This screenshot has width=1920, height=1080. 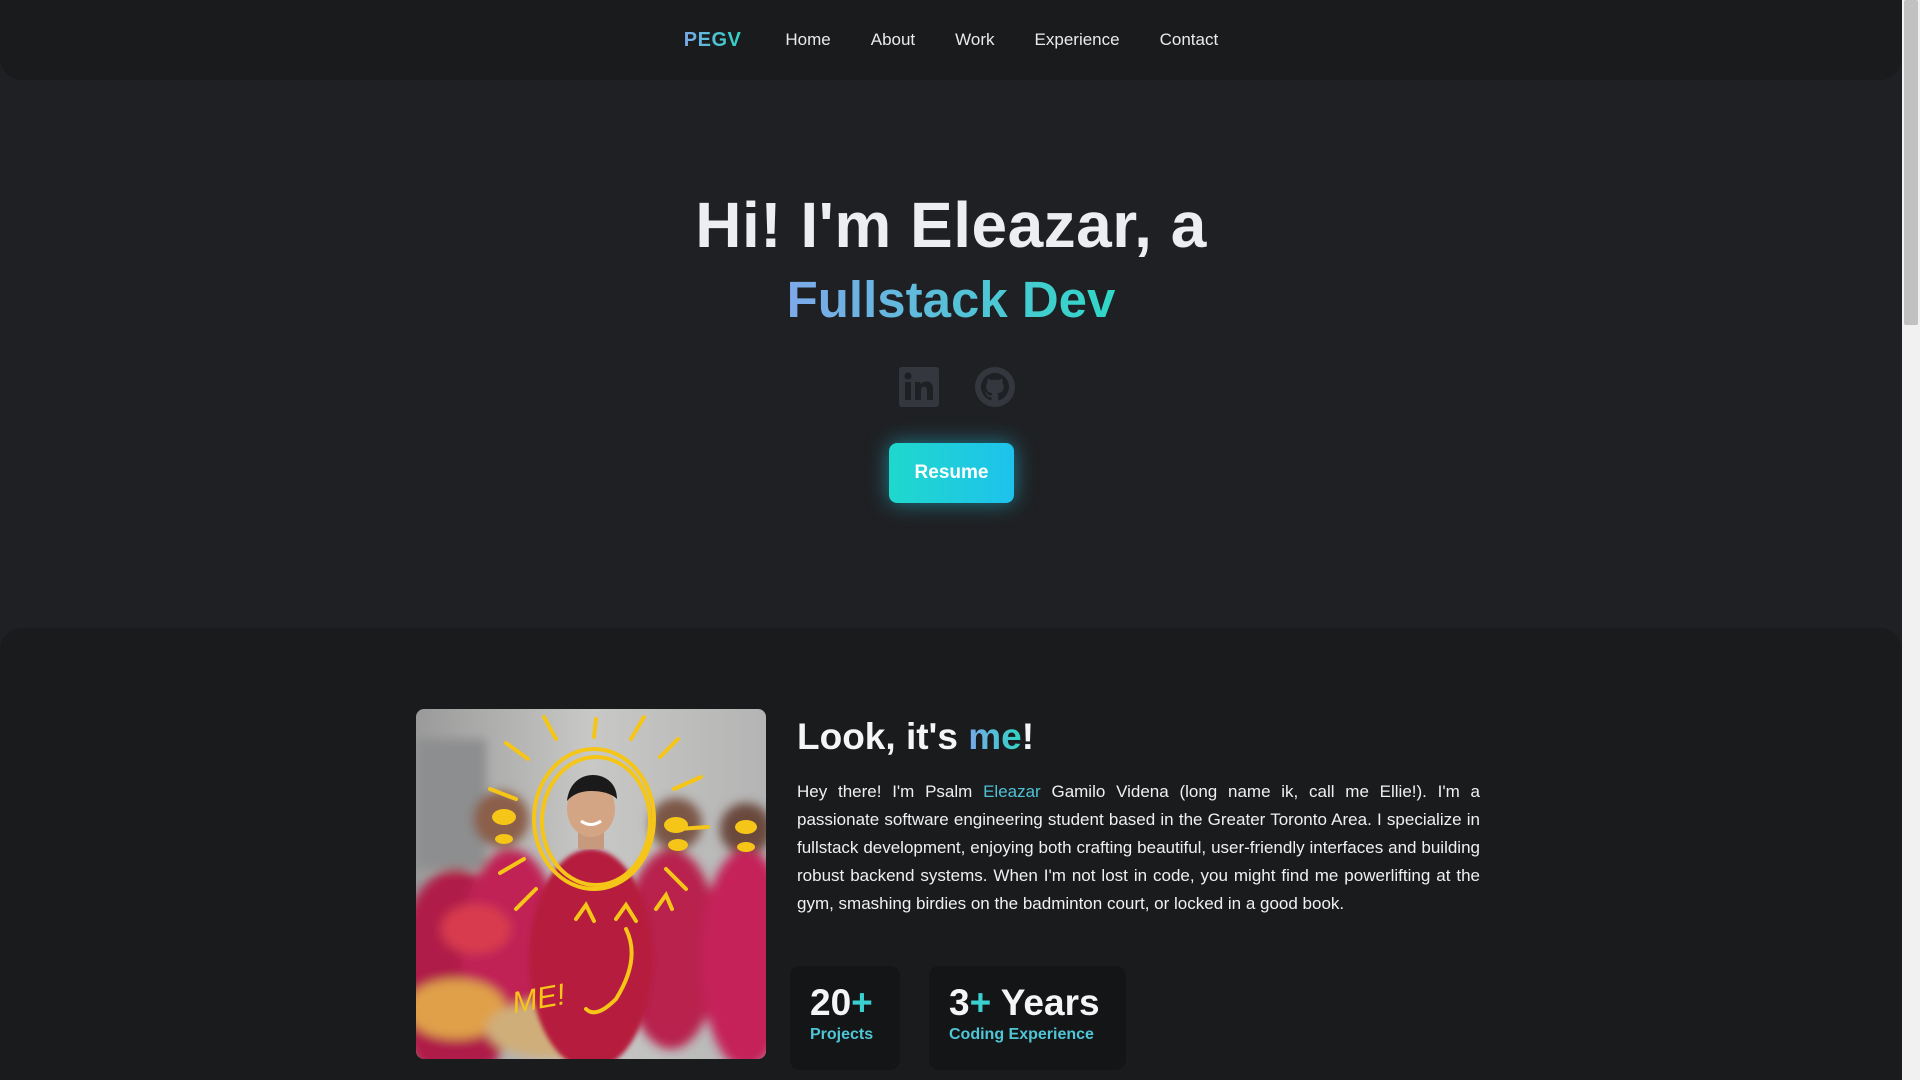 I want to click on nav-logo: PEGV, so click(x=713, y=40).